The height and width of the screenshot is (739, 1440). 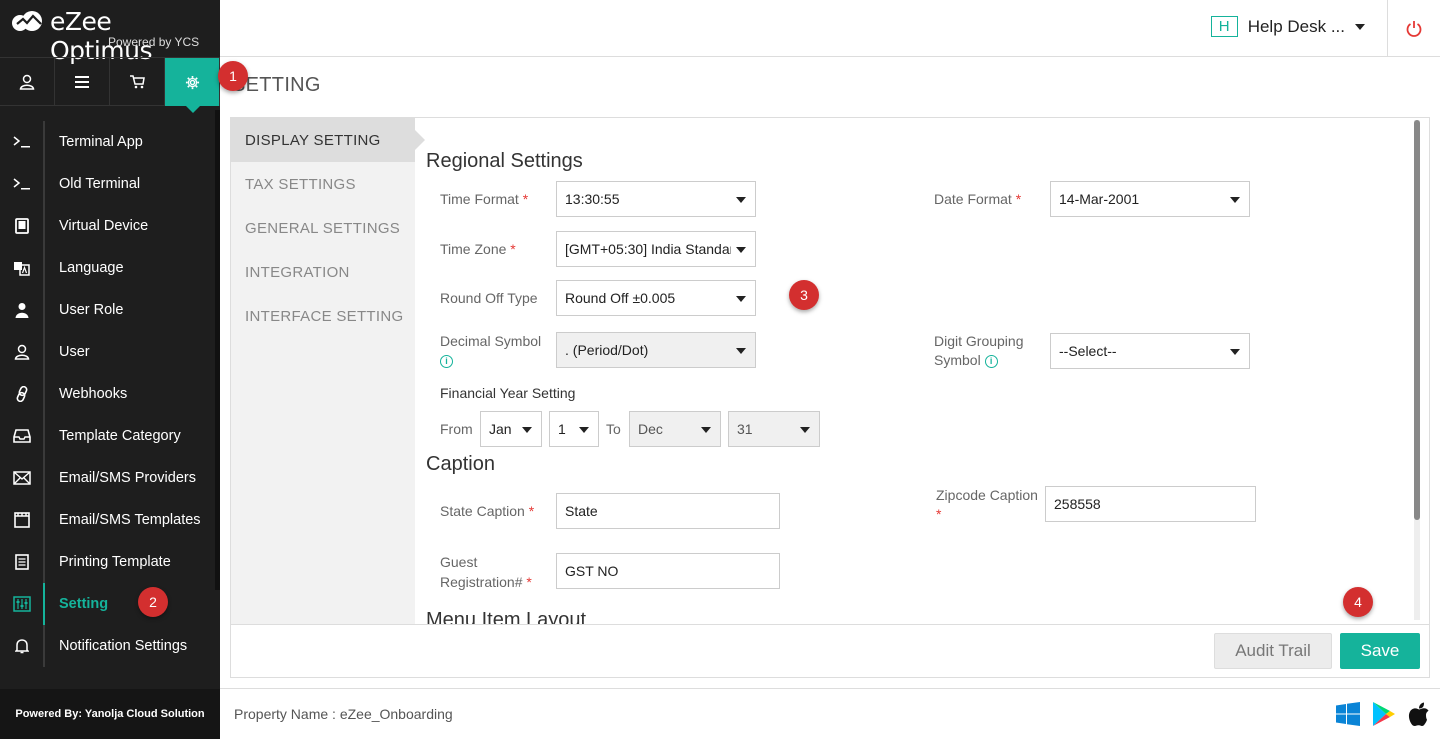 What do you see at coordinates (1360, 26) in the screenshot?
I see `chevron-down-icon` at bounding box center [1360, 26].